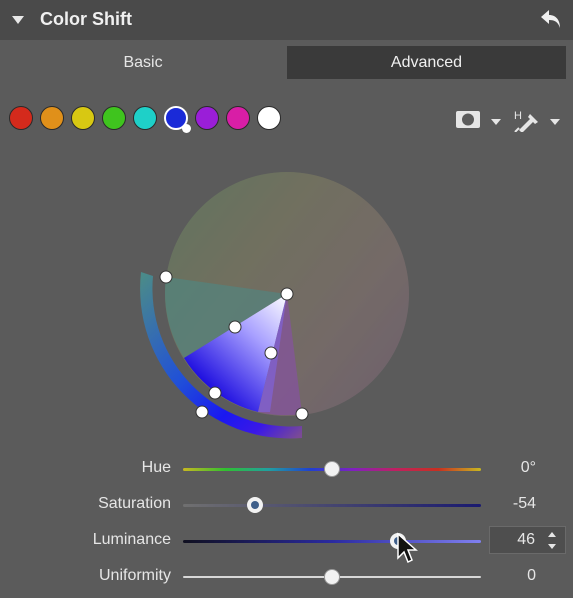 This screenshot has width=573, height=598. I want to click on luminance-stepper: 46, so click(527, 540).